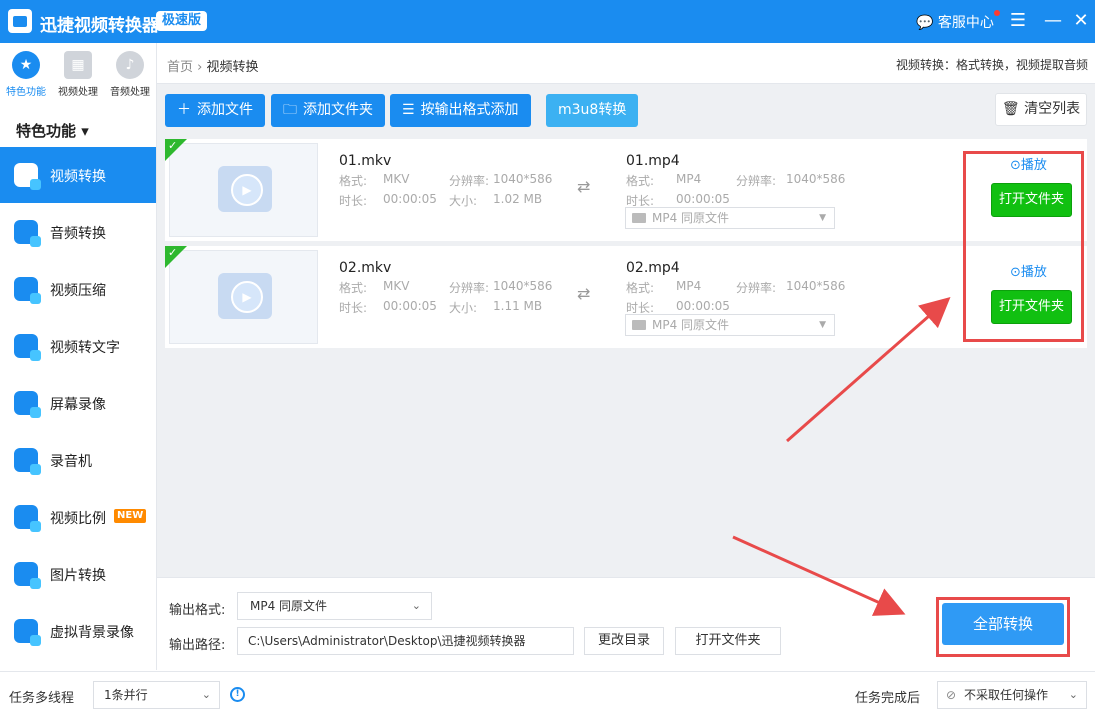 The height and width of the screenshot is (716, 1095). Describe the element at coordinates (365, 268) in the screenshot. I see `source-filename: 02.mkv` at that location.